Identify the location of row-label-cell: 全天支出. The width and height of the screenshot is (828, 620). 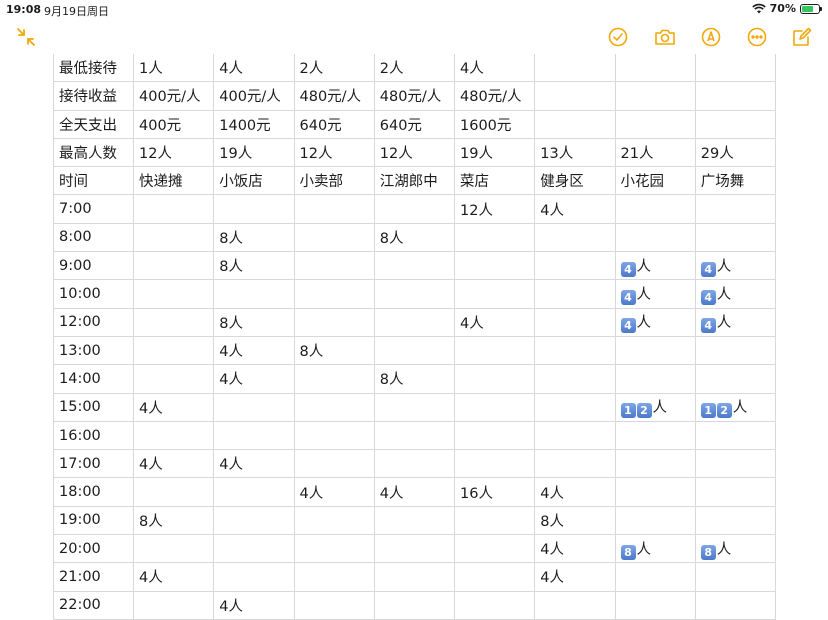
(93, 124).